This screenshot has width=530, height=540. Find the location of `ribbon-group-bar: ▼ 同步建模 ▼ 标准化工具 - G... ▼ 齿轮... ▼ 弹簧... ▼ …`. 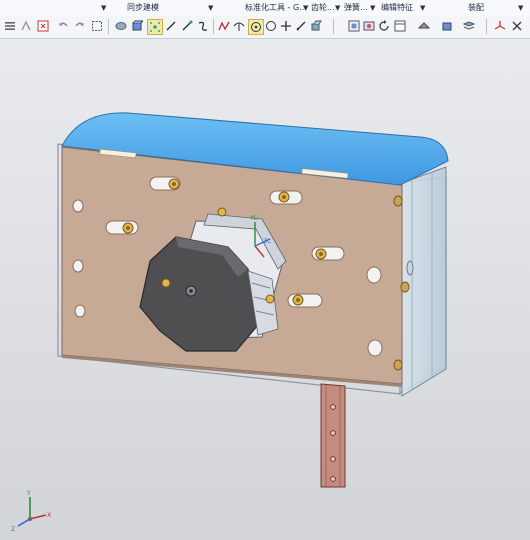

ribbon-group-bar: ▼ 同步建模 ▼ 标准化工具 - G... ▼ 齿轮... ▼ 弹簧... ▼ … is located at coordinates (265, 8).